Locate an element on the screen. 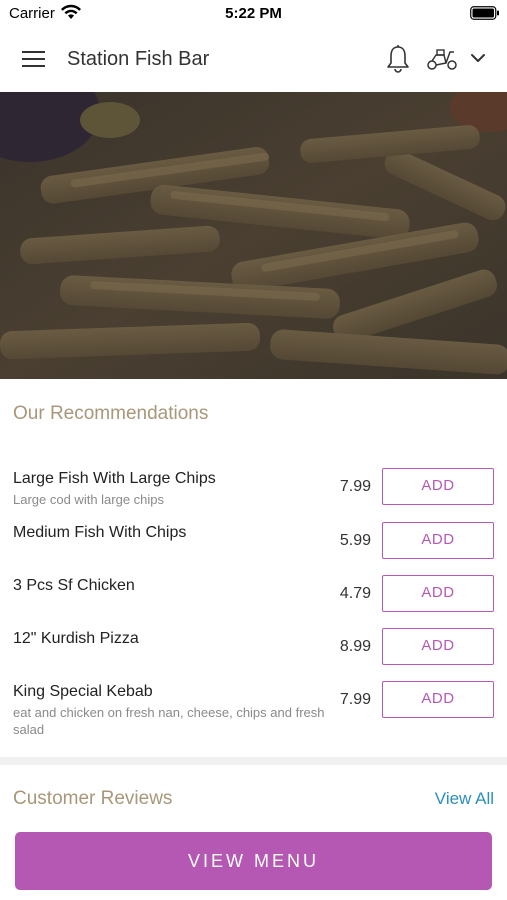 Image resolution: width=507 pixels, height=900 pixels. status-time: 5:22 PM is located at coordinates (253, 13).